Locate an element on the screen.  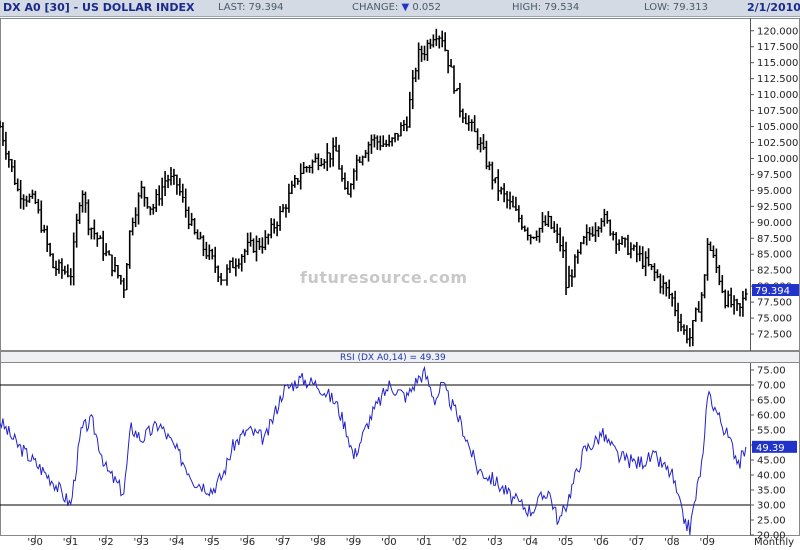
last-price: LAST: 79.394 is located at coordinates (251, 7).